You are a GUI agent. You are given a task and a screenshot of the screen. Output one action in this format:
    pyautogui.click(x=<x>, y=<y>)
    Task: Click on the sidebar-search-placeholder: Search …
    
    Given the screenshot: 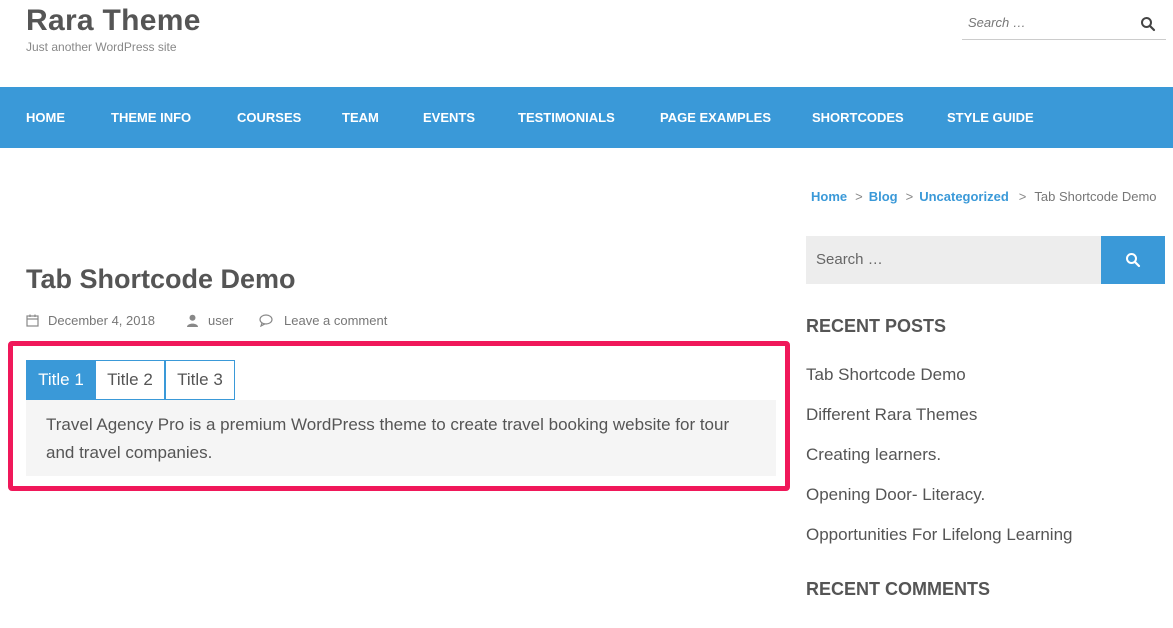 What is the action you would take?
    pyautogui.click(x=849, y=259)
    